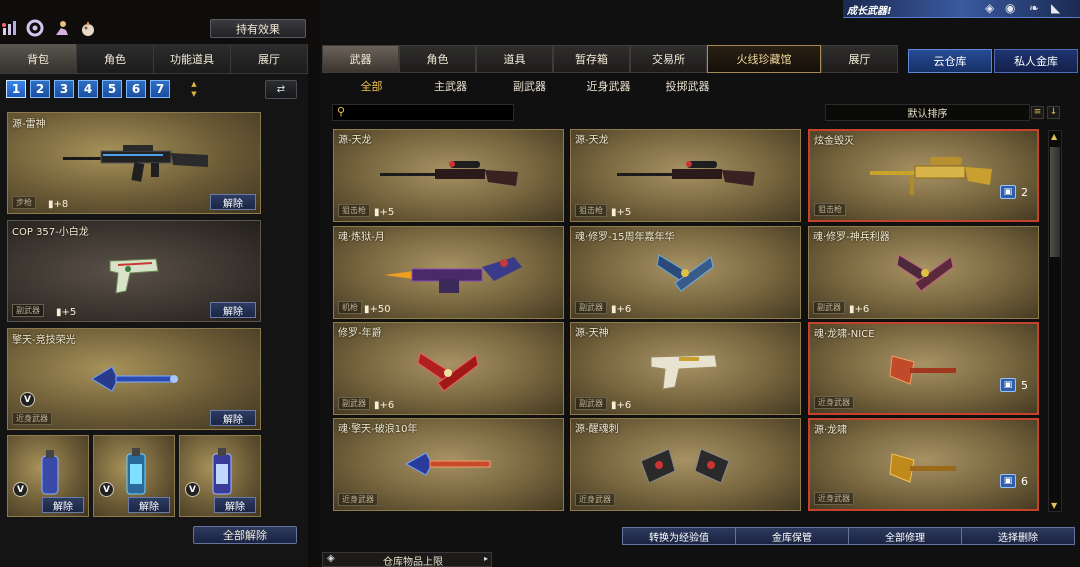  What do you see at coordinates (923, 468) in the screenshot?
I see `axe-weapon-image` at bounding box center [923, 468].